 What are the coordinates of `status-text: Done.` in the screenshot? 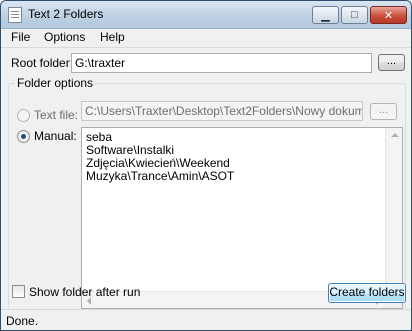 It's located at (22, 321).